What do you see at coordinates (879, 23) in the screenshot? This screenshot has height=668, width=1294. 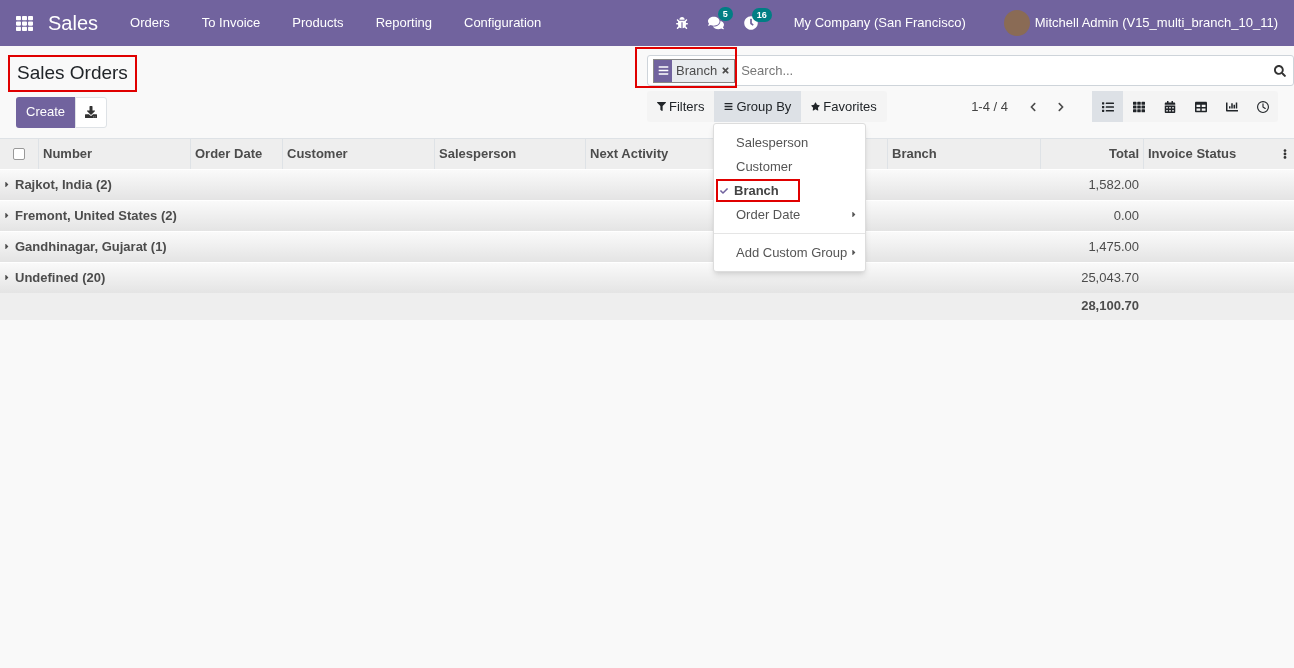 I see `company-switcher: My Company (San Francisco)` at bounding box center [879, 23].